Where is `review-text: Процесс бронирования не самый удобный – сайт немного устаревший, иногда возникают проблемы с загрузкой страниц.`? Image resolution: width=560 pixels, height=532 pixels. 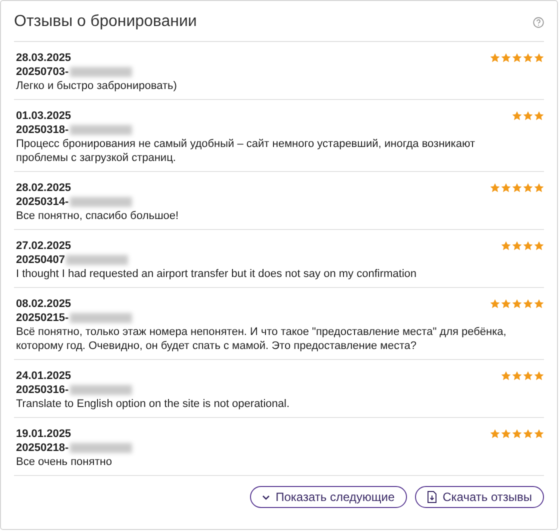
review-text: Процесс бронирования не самый удобный – сайт немного устаревший, иногда возникают проблемы с загрузкой страниц. is located at coordinates (246, 151).